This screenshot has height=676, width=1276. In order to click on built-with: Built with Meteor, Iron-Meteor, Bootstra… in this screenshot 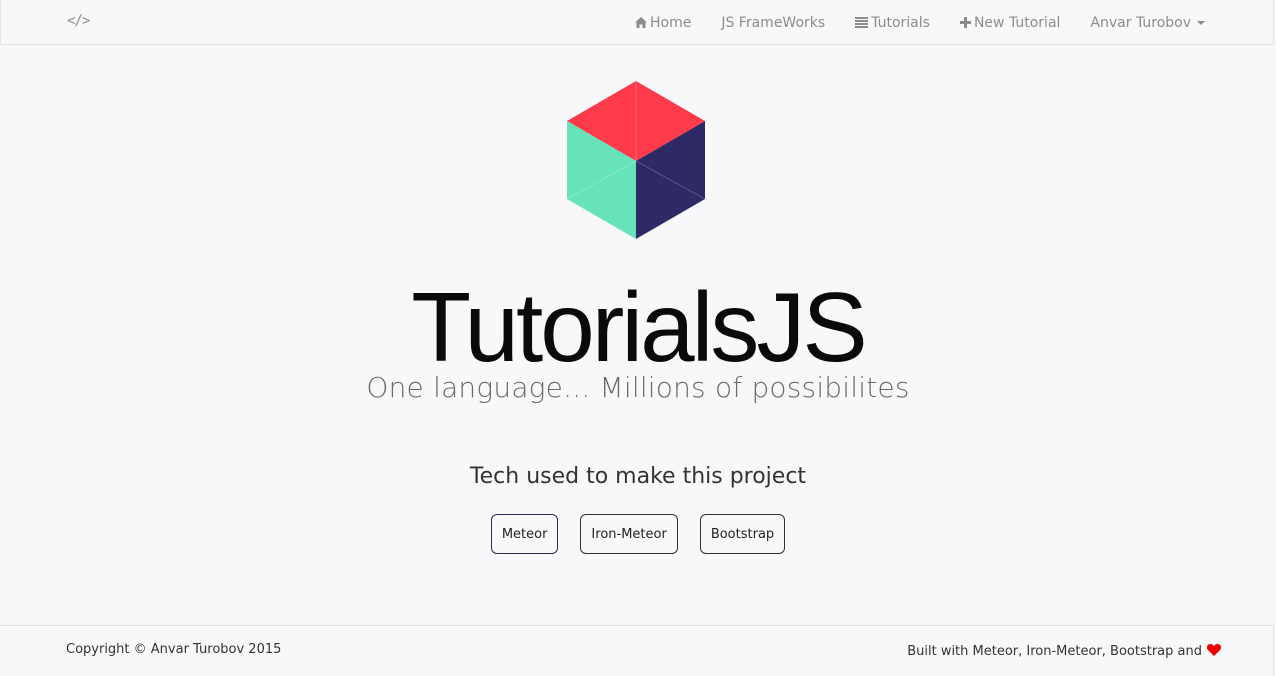, I will do `click(1064, 651)`.